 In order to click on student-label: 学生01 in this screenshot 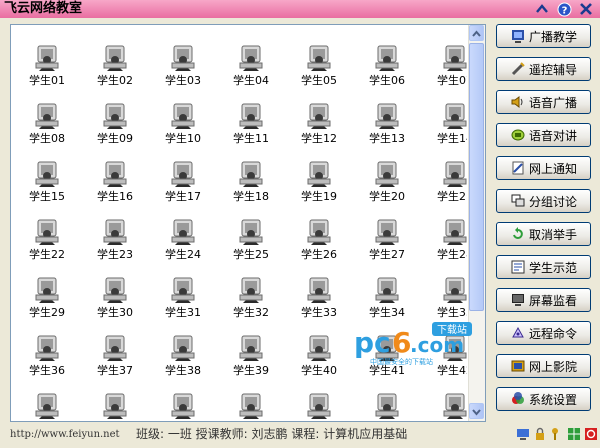, I will do `click(47, 80)`.